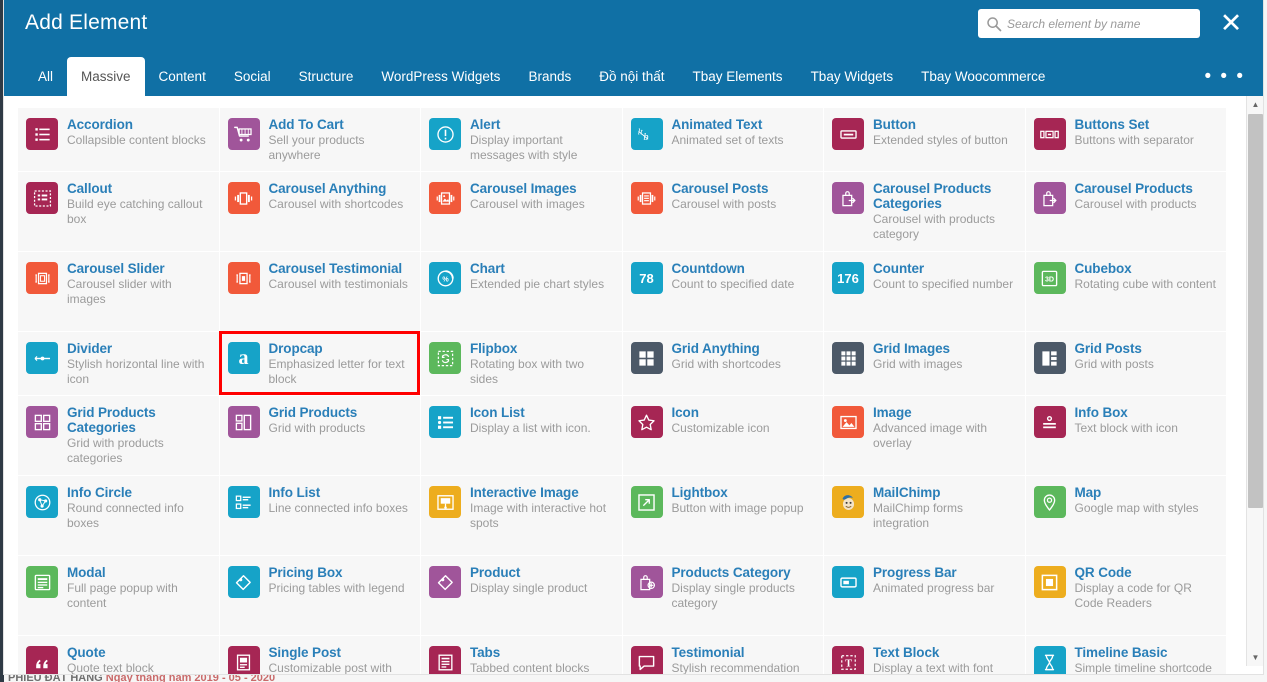  What do you see at coordinates (1126, 516) in the screenshot?
I see `element-card: Map Google map with styles` at bounding box center [1126, 516].